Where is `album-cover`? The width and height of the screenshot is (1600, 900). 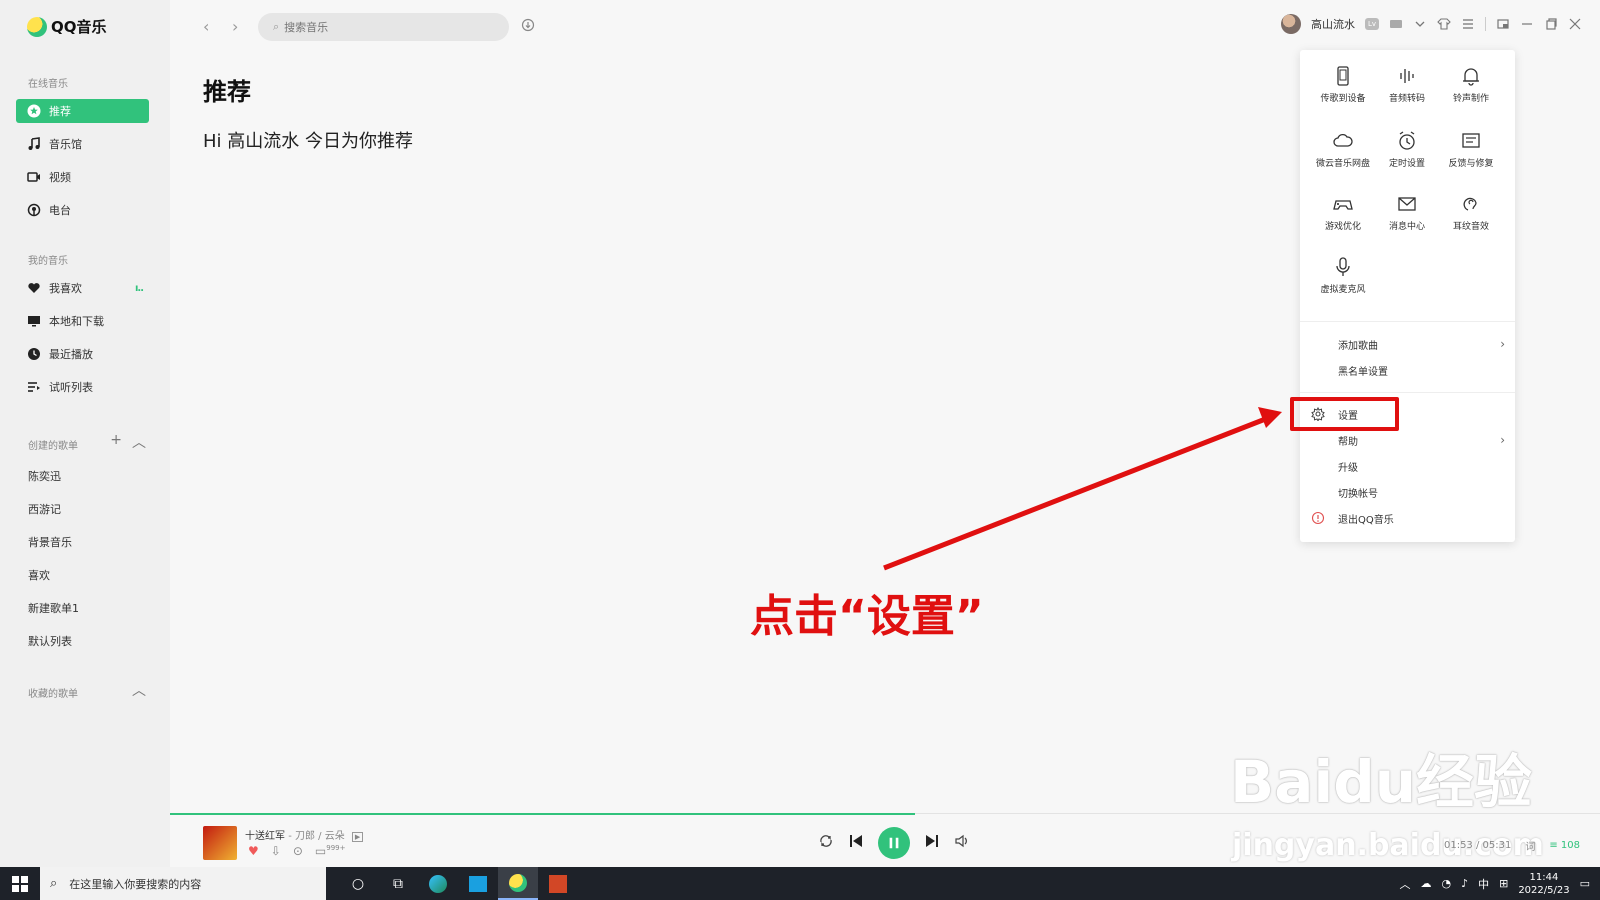
album-cover is located at coordinates (220, 843).